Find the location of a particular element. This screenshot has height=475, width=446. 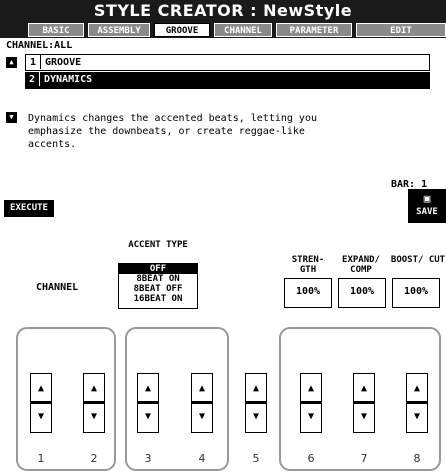

accent-type-list: OFF 8BEAT ON 8BEAT OFF 16BEAT ON is located at coordinates (158, 286).